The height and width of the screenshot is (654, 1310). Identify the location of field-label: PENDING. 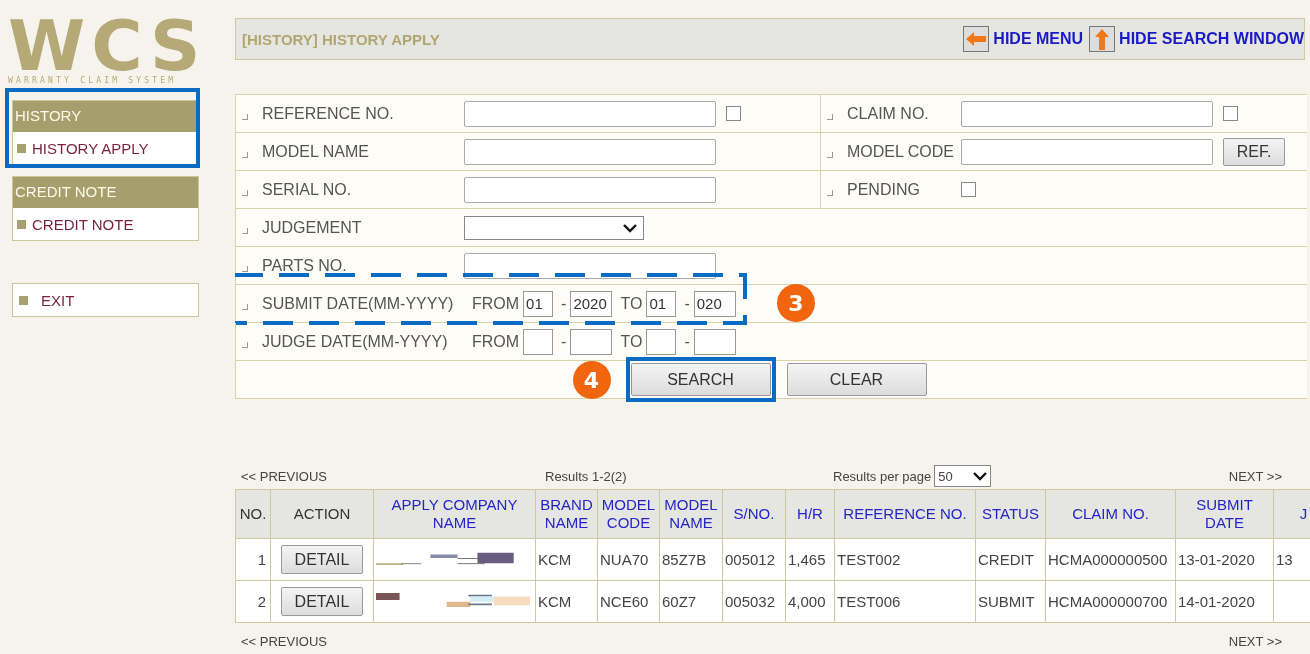
(884, 189).